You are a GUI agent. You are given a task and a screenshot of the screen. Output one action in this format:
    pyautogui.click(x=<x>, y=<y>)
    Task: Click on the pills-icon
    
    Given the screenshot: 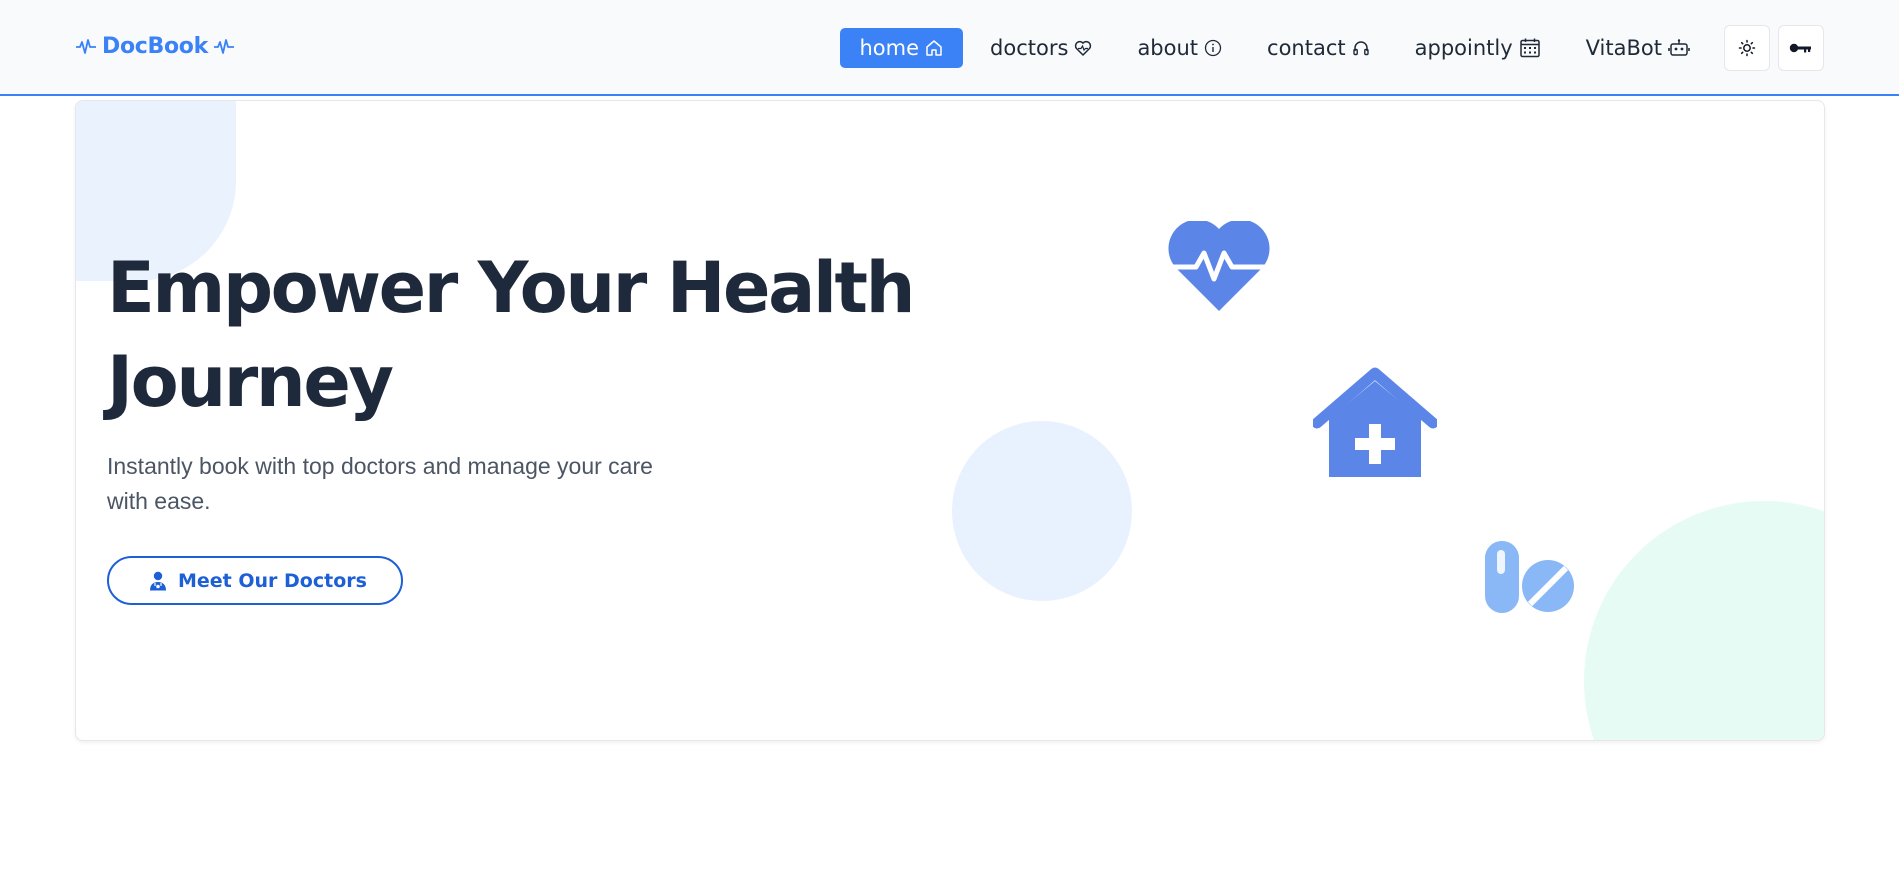 What is the action you would take?
    pyautogui.click(x=1529, y=577)
    